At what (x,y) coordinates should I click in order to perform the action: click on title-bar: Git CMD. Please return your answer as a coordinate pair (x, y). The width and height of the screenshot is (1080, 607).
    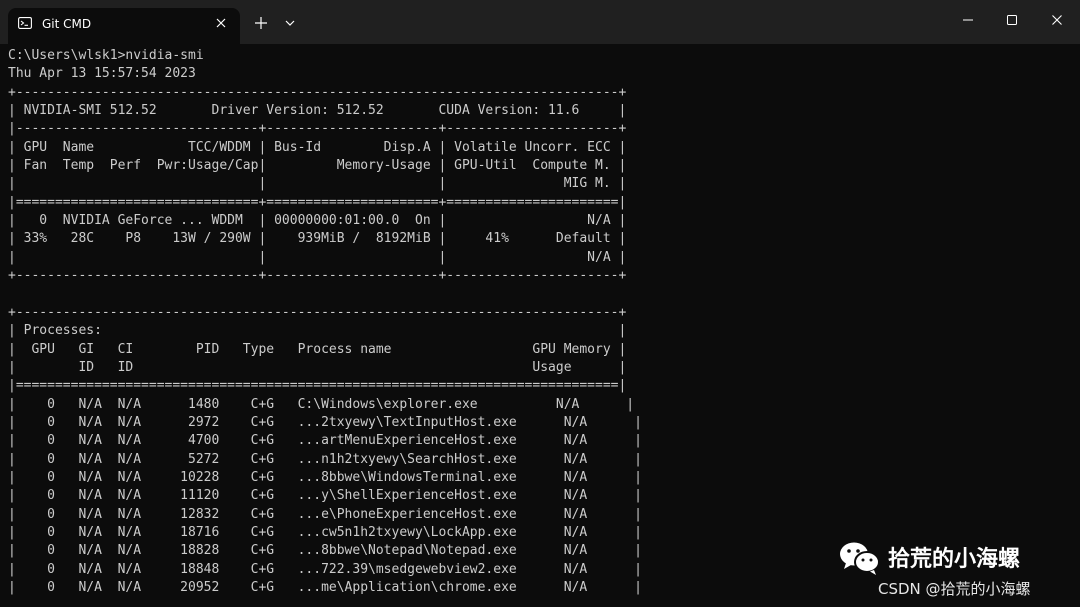
    Looking at the image, I should click on (540, 22).